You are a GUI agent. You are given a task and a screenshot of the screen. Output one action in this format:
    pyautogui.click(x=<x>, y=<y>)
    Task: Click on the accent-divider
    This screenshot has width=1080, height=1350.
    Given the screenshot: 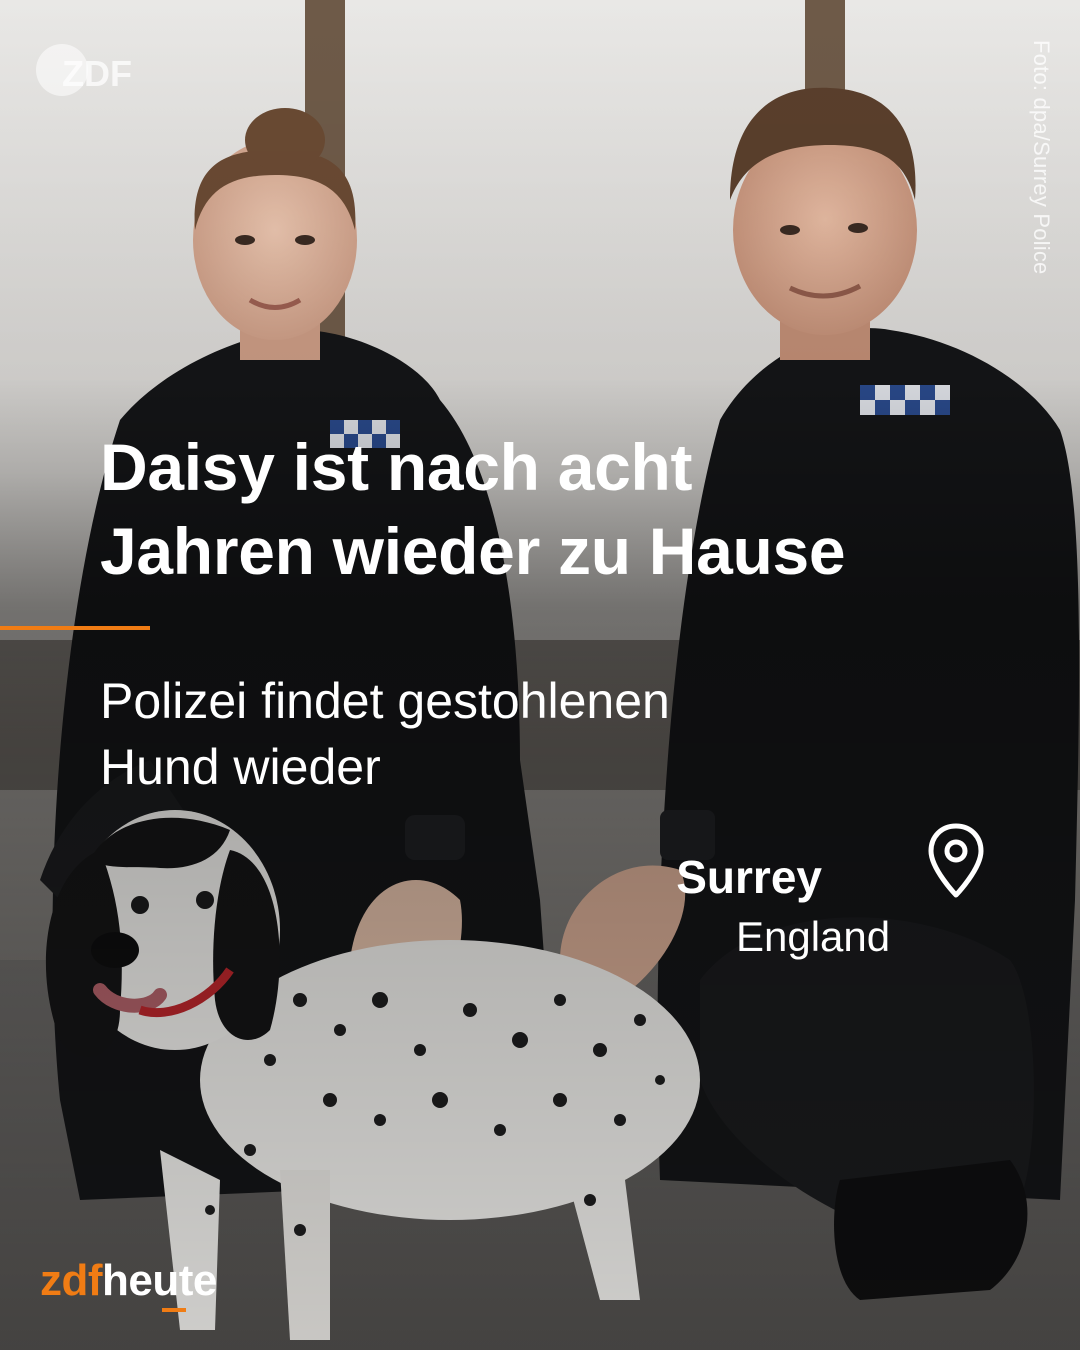 What is the action you would take?
    pyautogui.click(x=75, y=628)
    